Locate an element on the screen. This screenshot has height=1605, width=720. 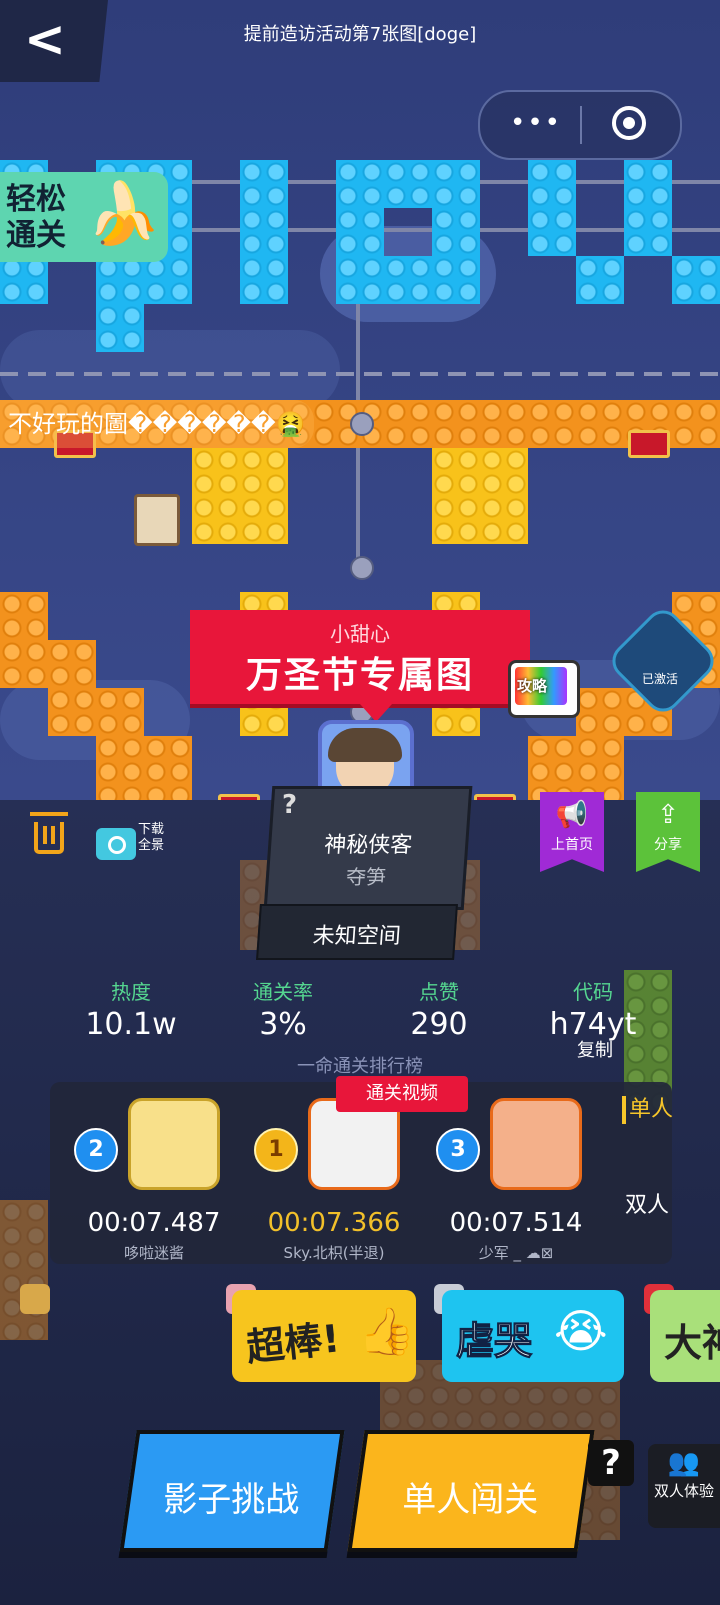
clear-time: 00:07.487 is located at coordinates (154, 1223).